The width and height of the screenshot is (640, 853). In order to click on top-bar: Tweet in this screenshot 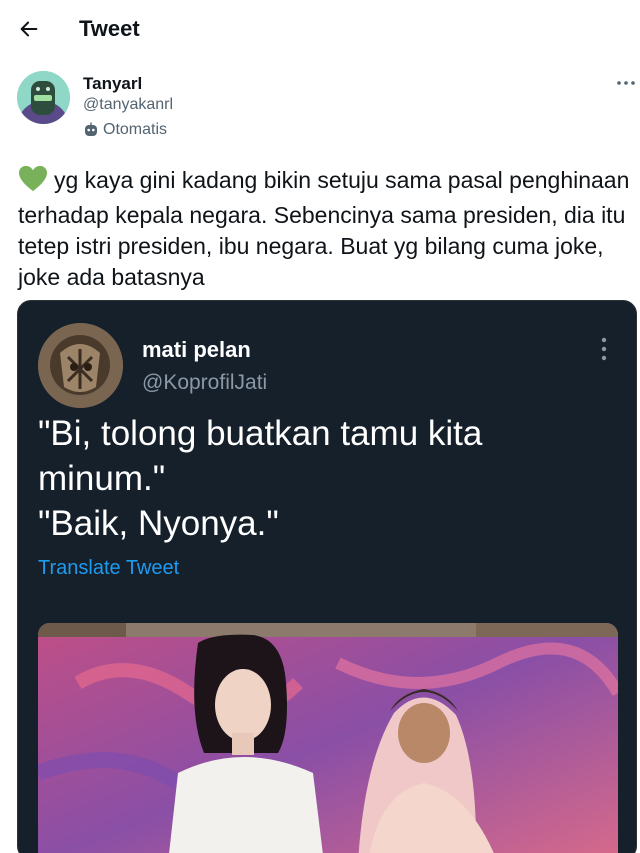, I will do `click(320, 29)`.